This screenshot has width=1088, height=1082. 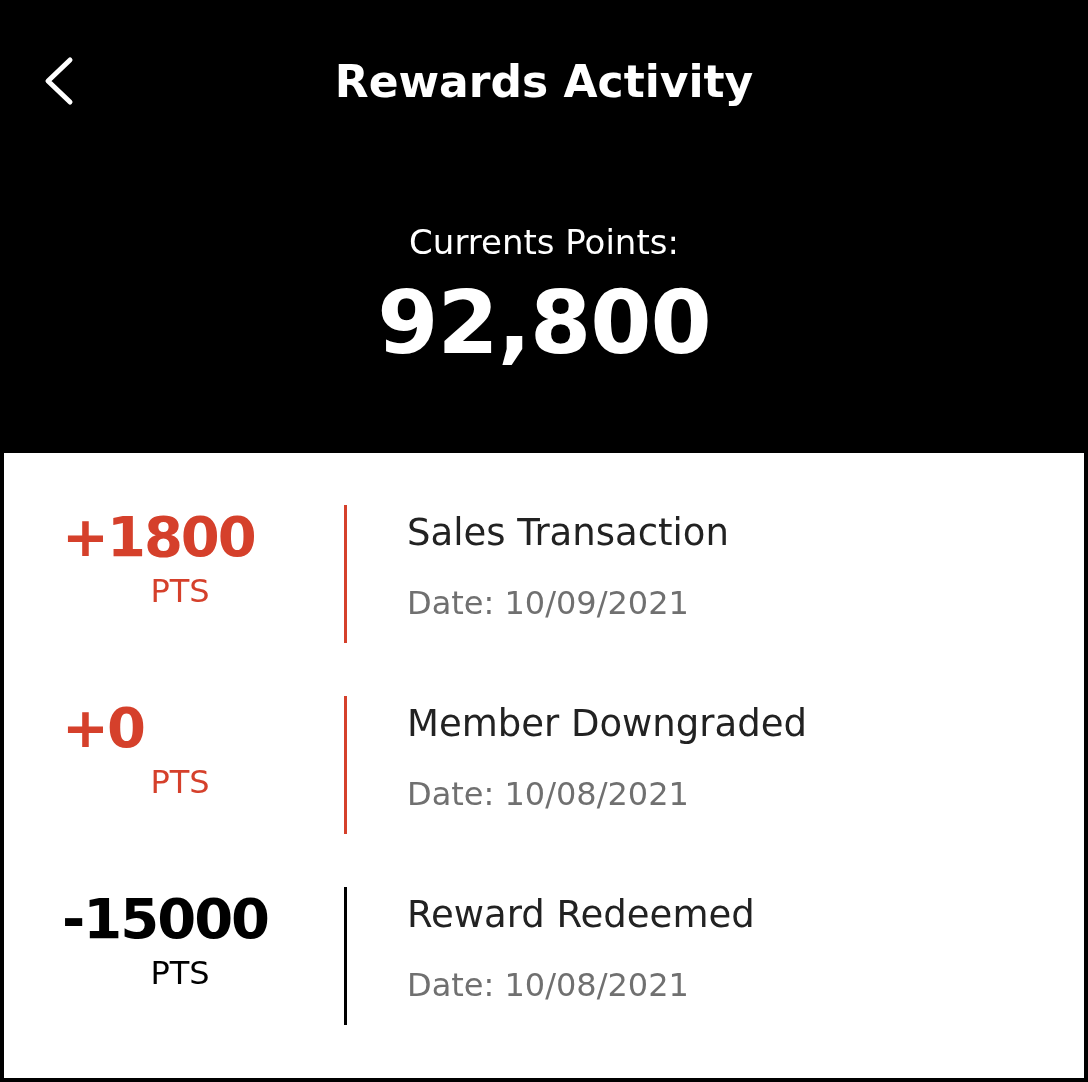 I want to click on points-amount: +0, so click(x=103, y=728).